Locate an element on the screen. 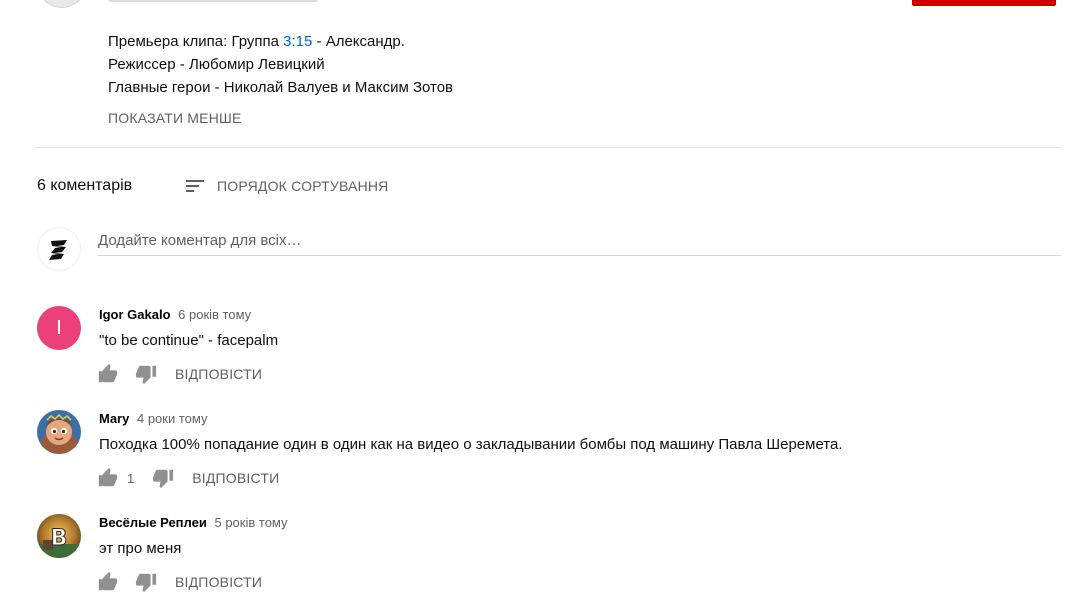 This screenshot has width=1080, height=614. description-text: Премьера клипа: Группа is located at coordinates (196, 41).